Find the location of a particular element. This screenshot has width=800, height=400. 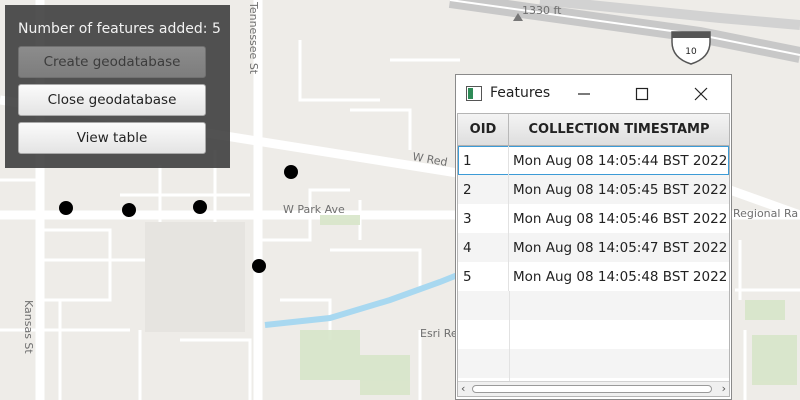

cell-oid: 1 is located at coordinates (483, 160).